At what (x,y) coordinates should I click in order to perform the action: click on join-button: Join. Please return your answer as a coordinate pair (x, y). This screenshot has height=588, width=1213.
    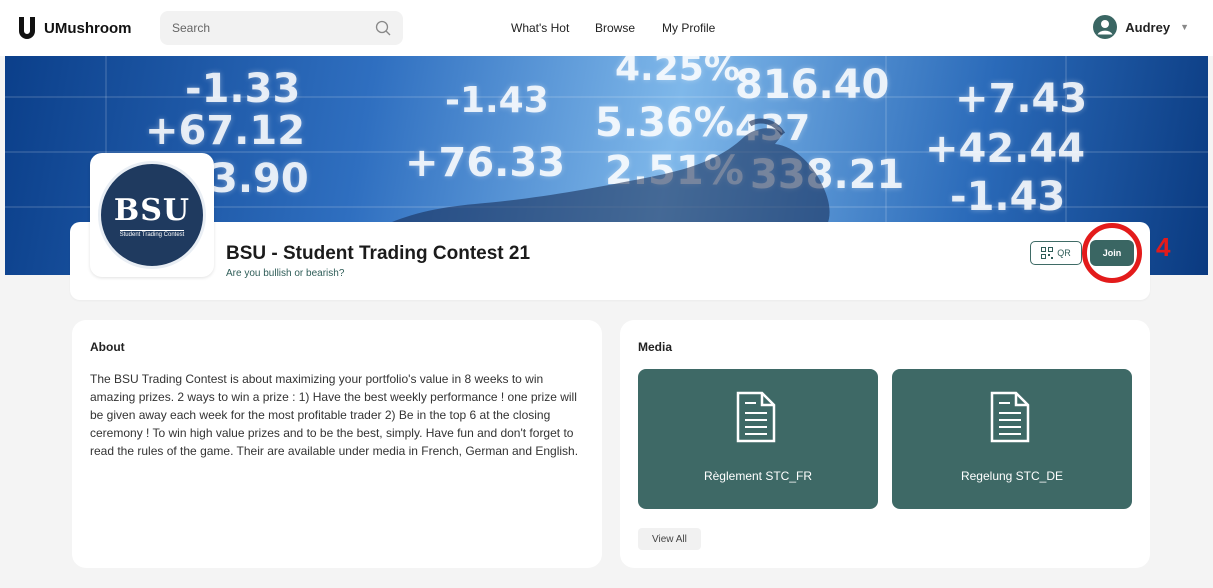
    Looking at the image, I should click on (1112, 253).